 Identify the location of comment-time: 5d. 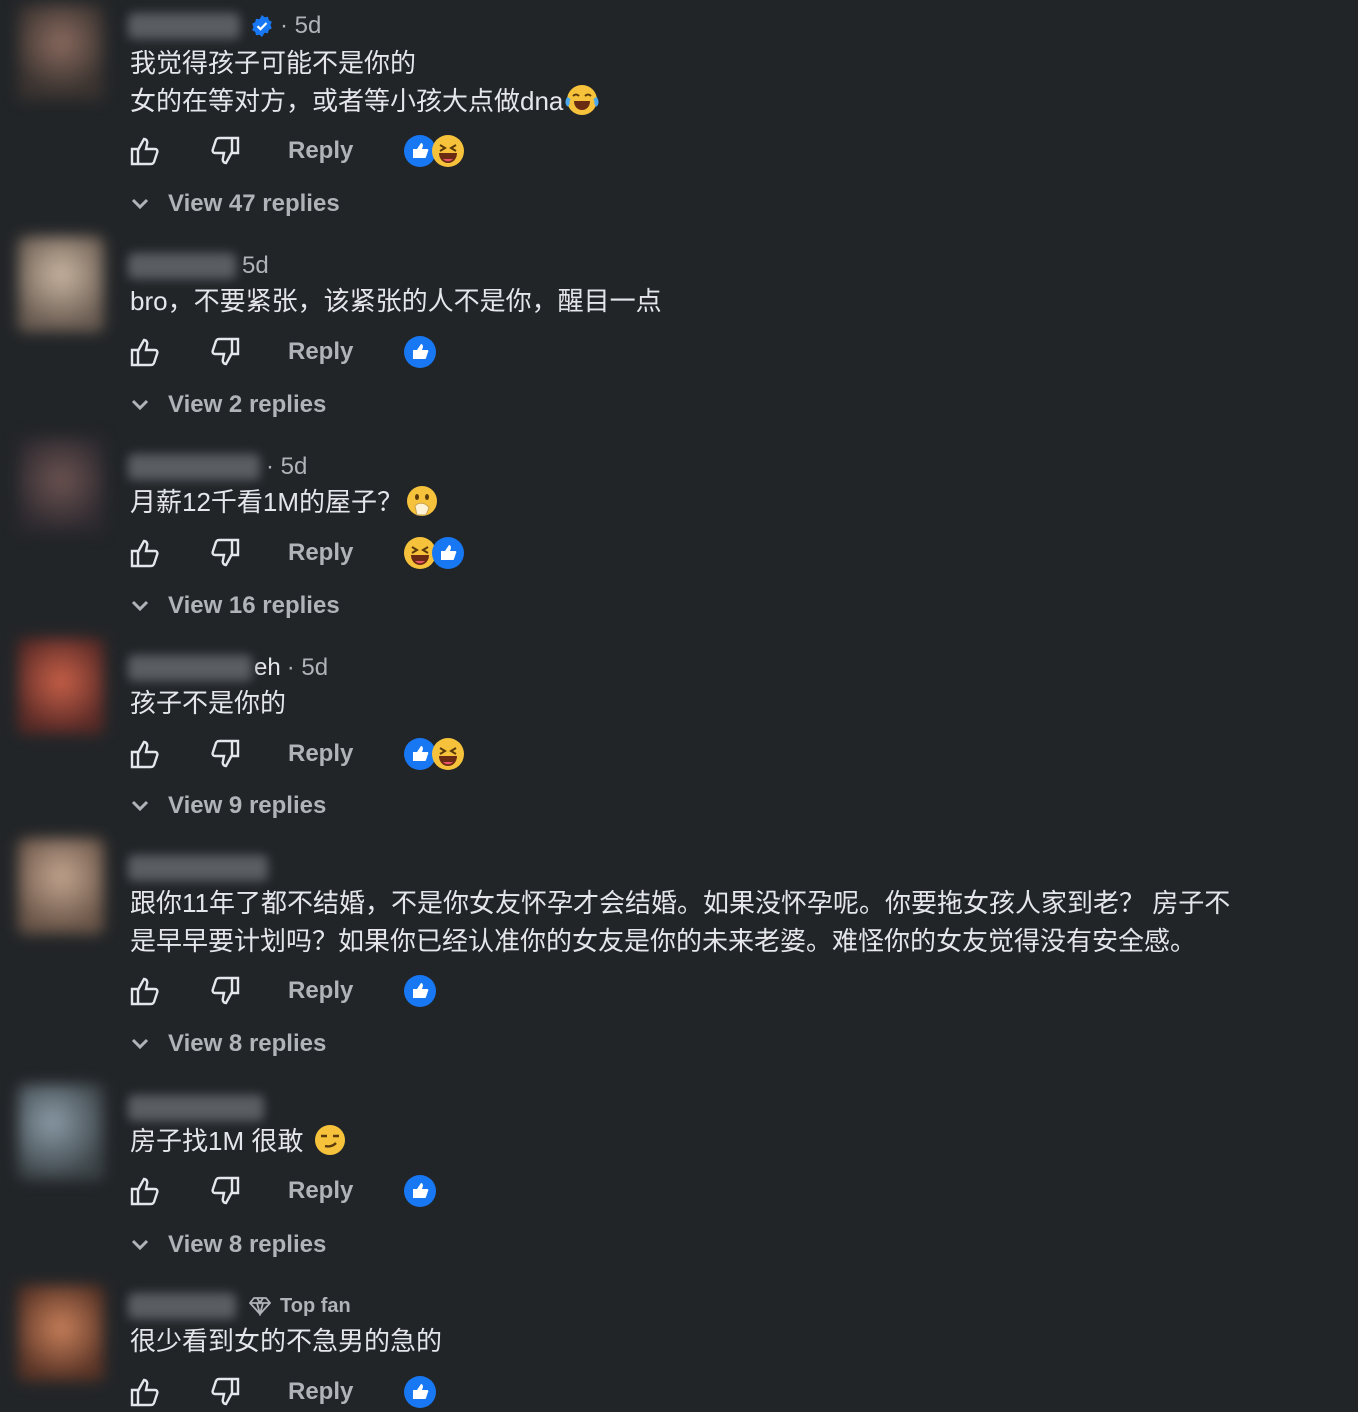
(255, 266).